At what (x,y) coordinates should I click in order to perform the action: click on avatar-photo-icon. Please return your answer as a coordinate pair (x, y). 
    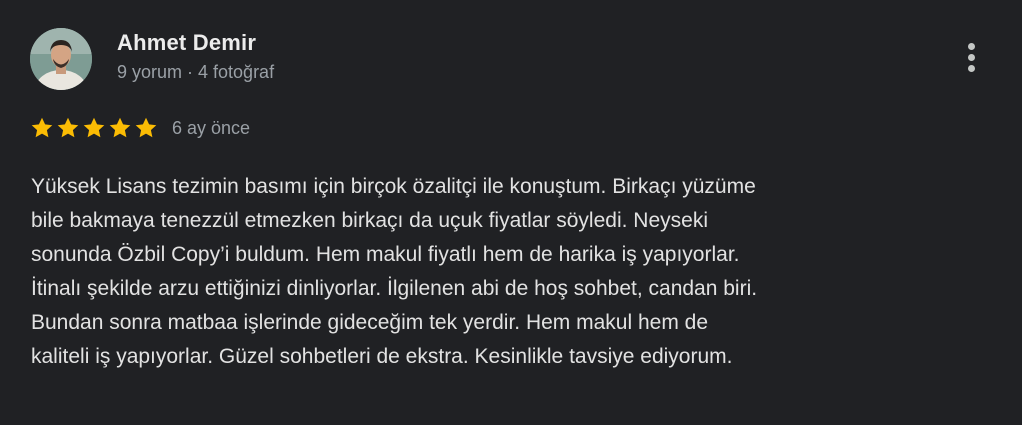
    Looking at the image, I should click on (61, 59).